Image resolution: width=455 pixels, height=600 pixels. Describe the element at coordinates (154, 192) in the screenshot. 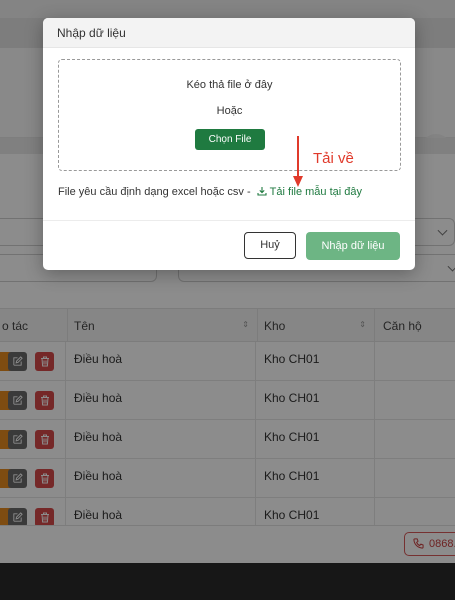

I see `requirement-text: File yêu cầu định dạng excel hoặc csv -` at that location.